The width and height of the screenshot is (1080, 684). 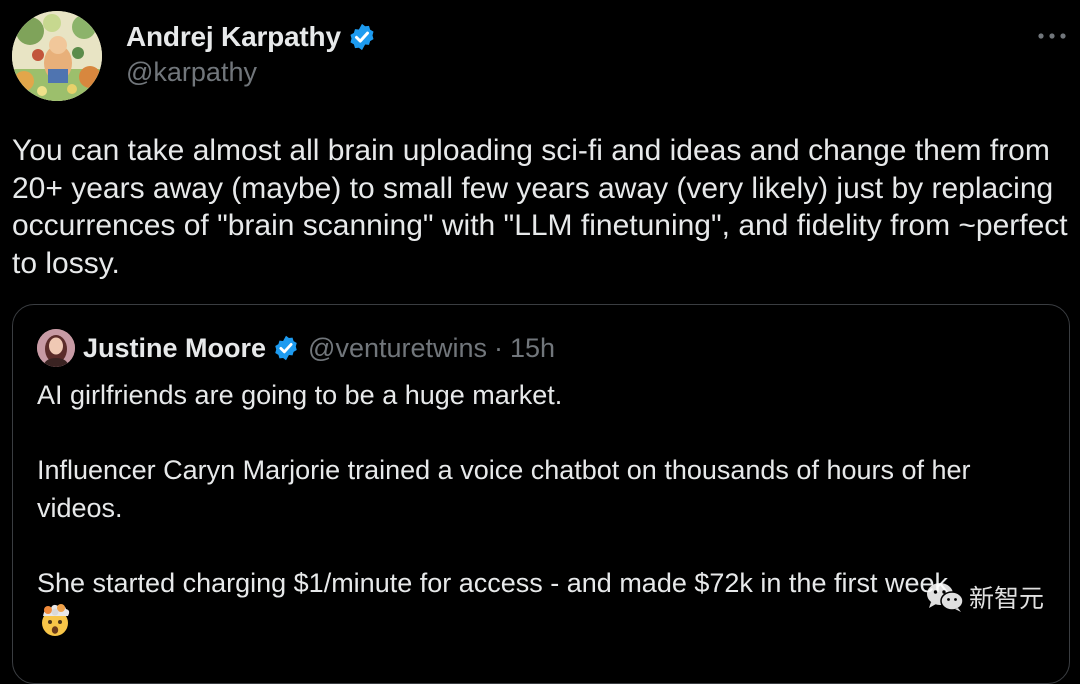 I want to click on quoted-author-name: Justine Moore, so click(x=174, y=348).